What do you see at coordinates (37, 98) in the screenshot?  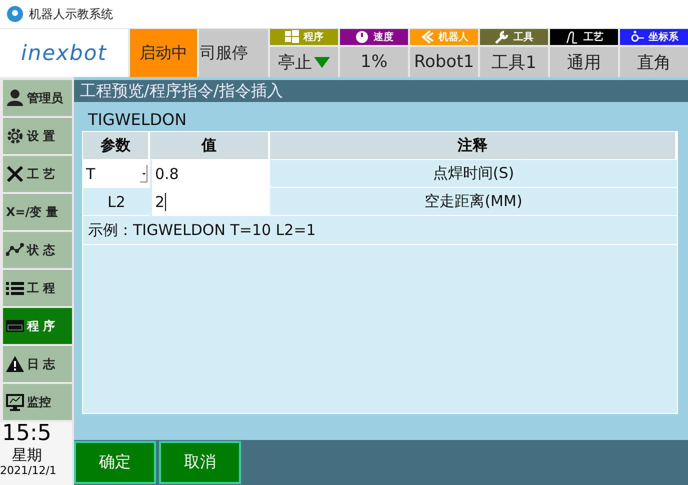 I see `sidebar-item: 管理员` at bounding box center [37, 98].